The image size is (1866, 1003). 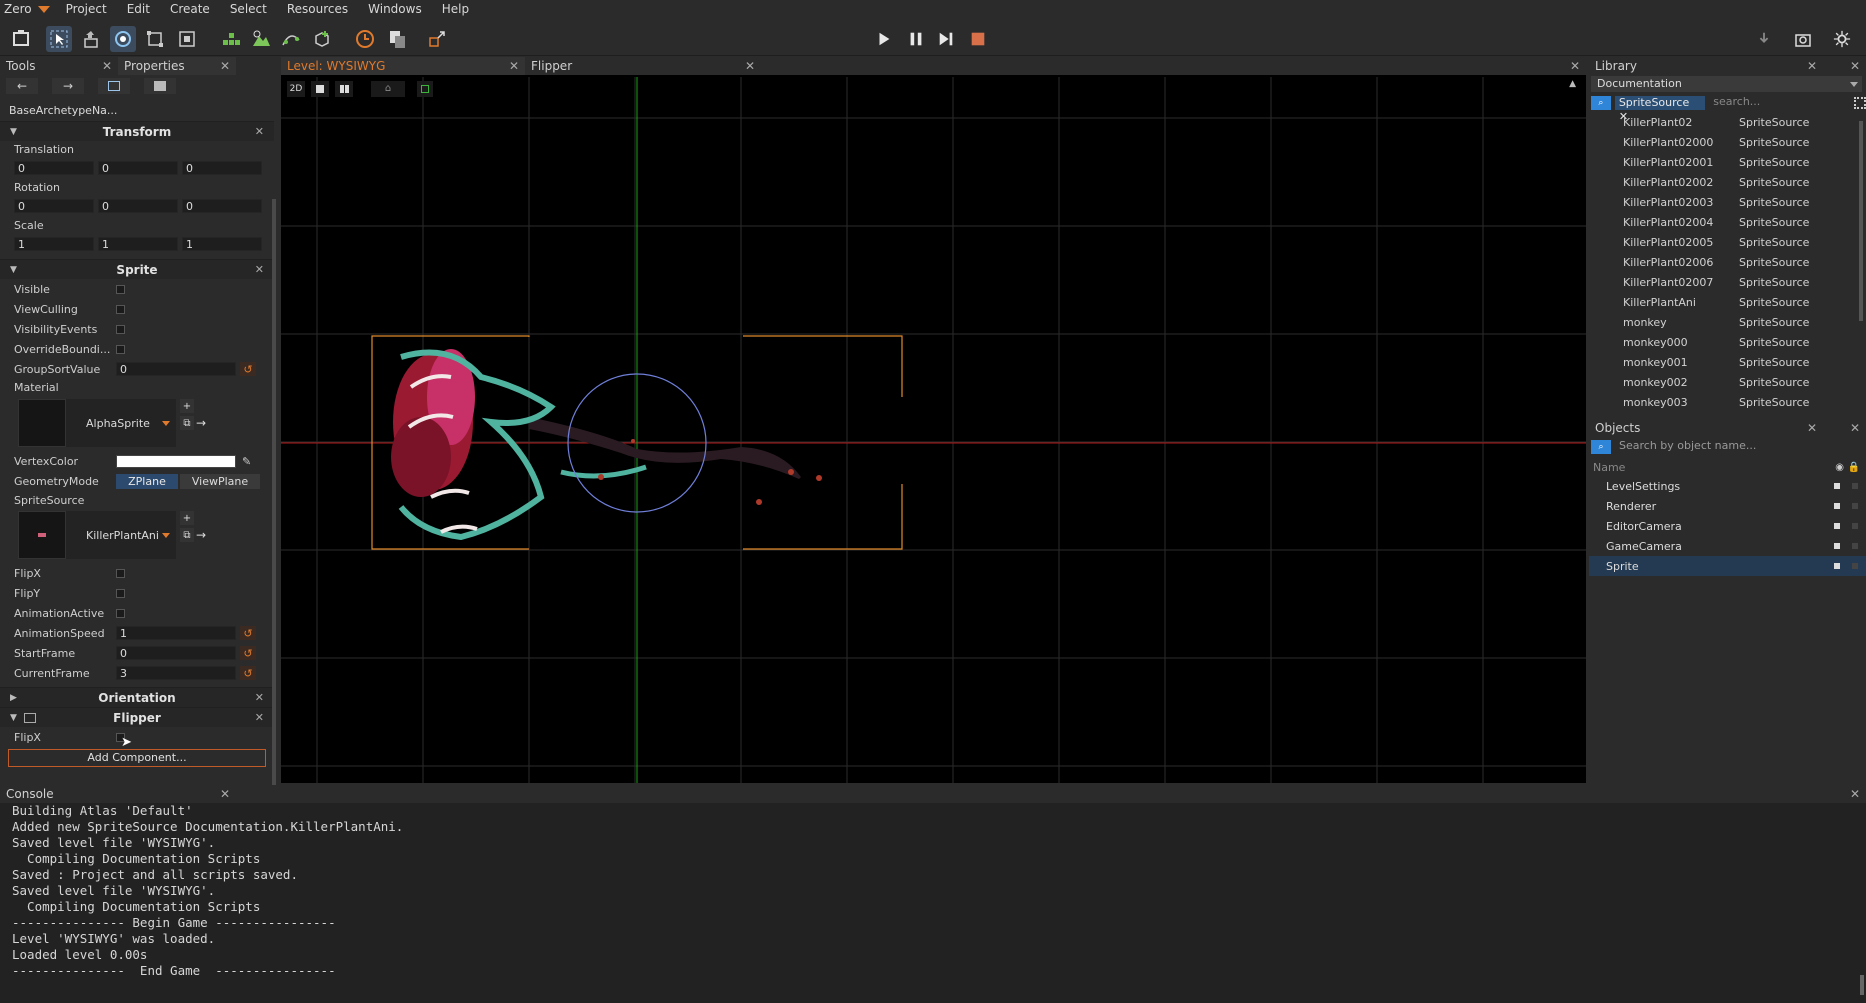 What do you see at coordinates (320, 89) in the screenshot?
I see `single-view-button` at bounding box center [320, 89].